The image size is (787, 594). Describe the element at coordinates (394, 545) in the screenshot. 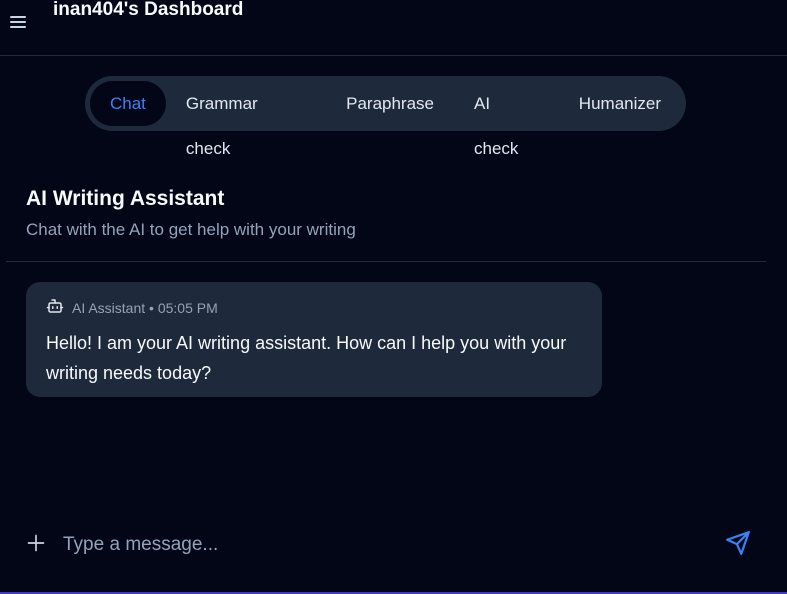

I see `message-input` at that location.